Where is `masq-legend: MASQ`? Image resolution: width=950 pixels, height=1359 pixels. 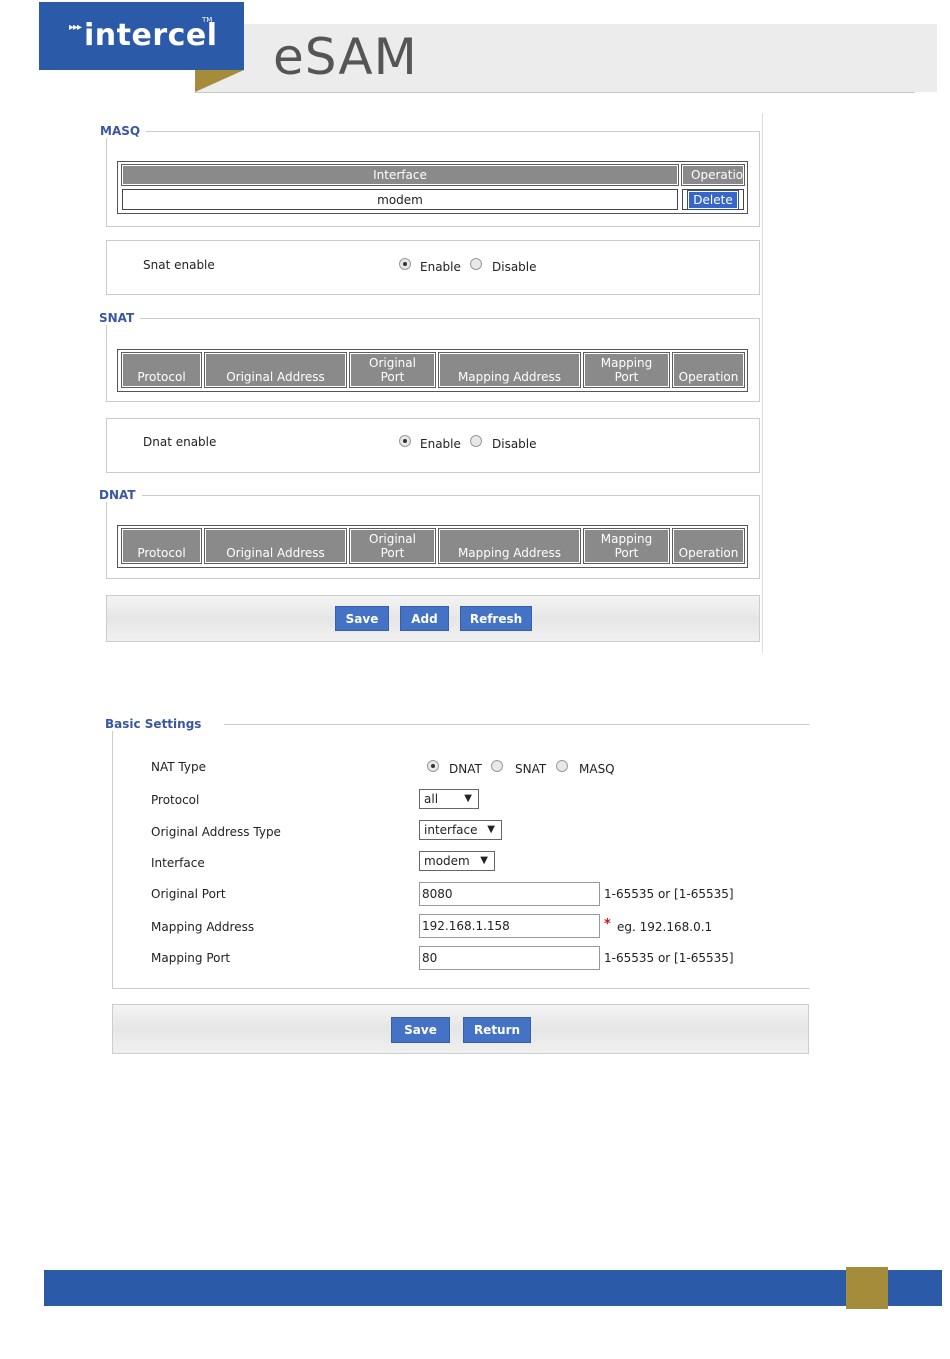 masq-legend: MASQ is located at coordinates (123, 131).